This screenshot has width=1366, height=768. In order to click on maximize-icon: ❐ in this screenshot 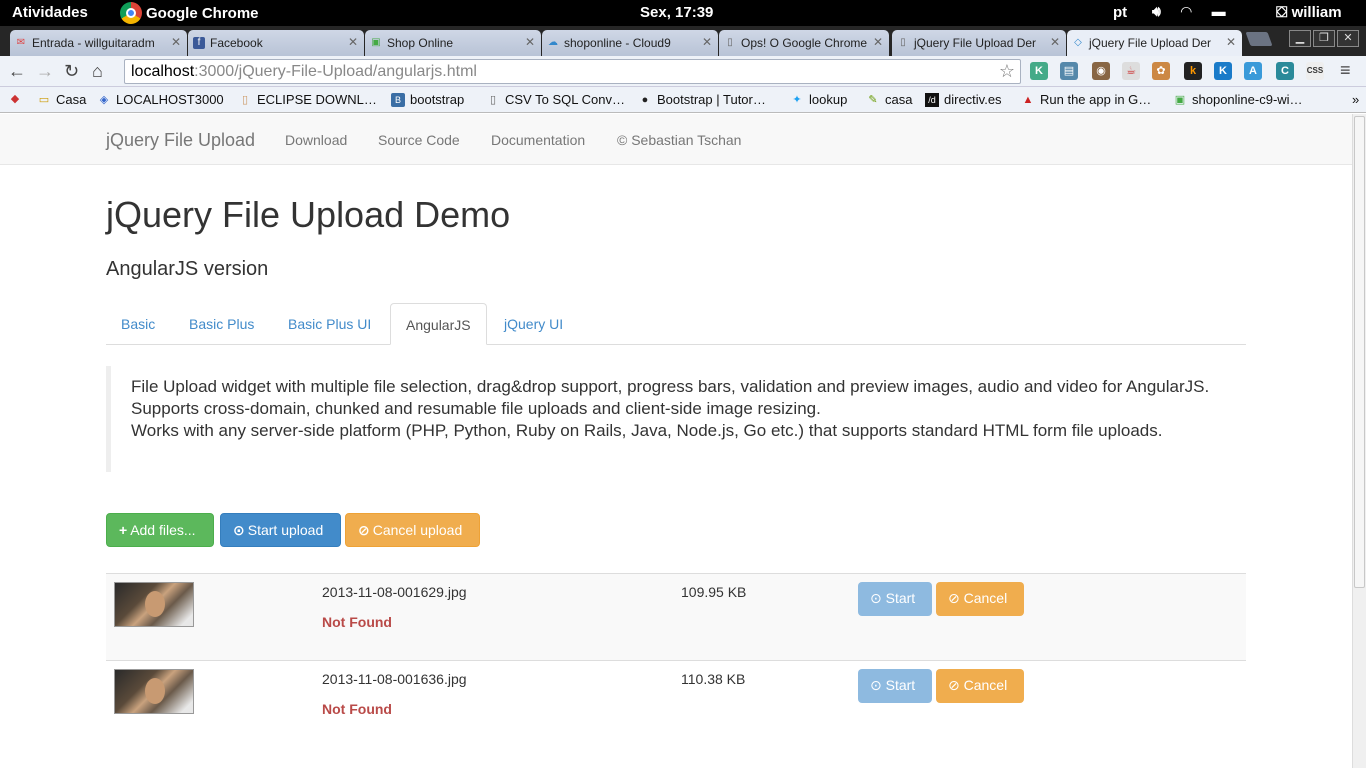, I will do `click(1324, 38)`.